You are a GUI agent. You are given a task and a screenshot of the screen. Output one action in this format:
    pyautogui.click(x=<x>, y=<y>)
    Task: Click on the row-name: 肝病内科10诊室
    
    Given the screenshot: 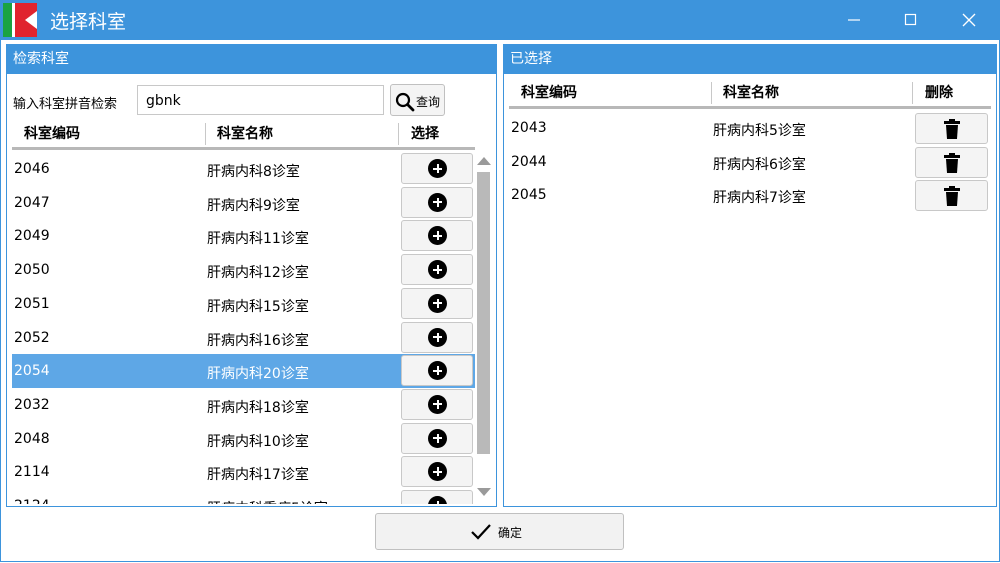 What is the action you would take?
    pyautogui.click(x=258, y=441)
    